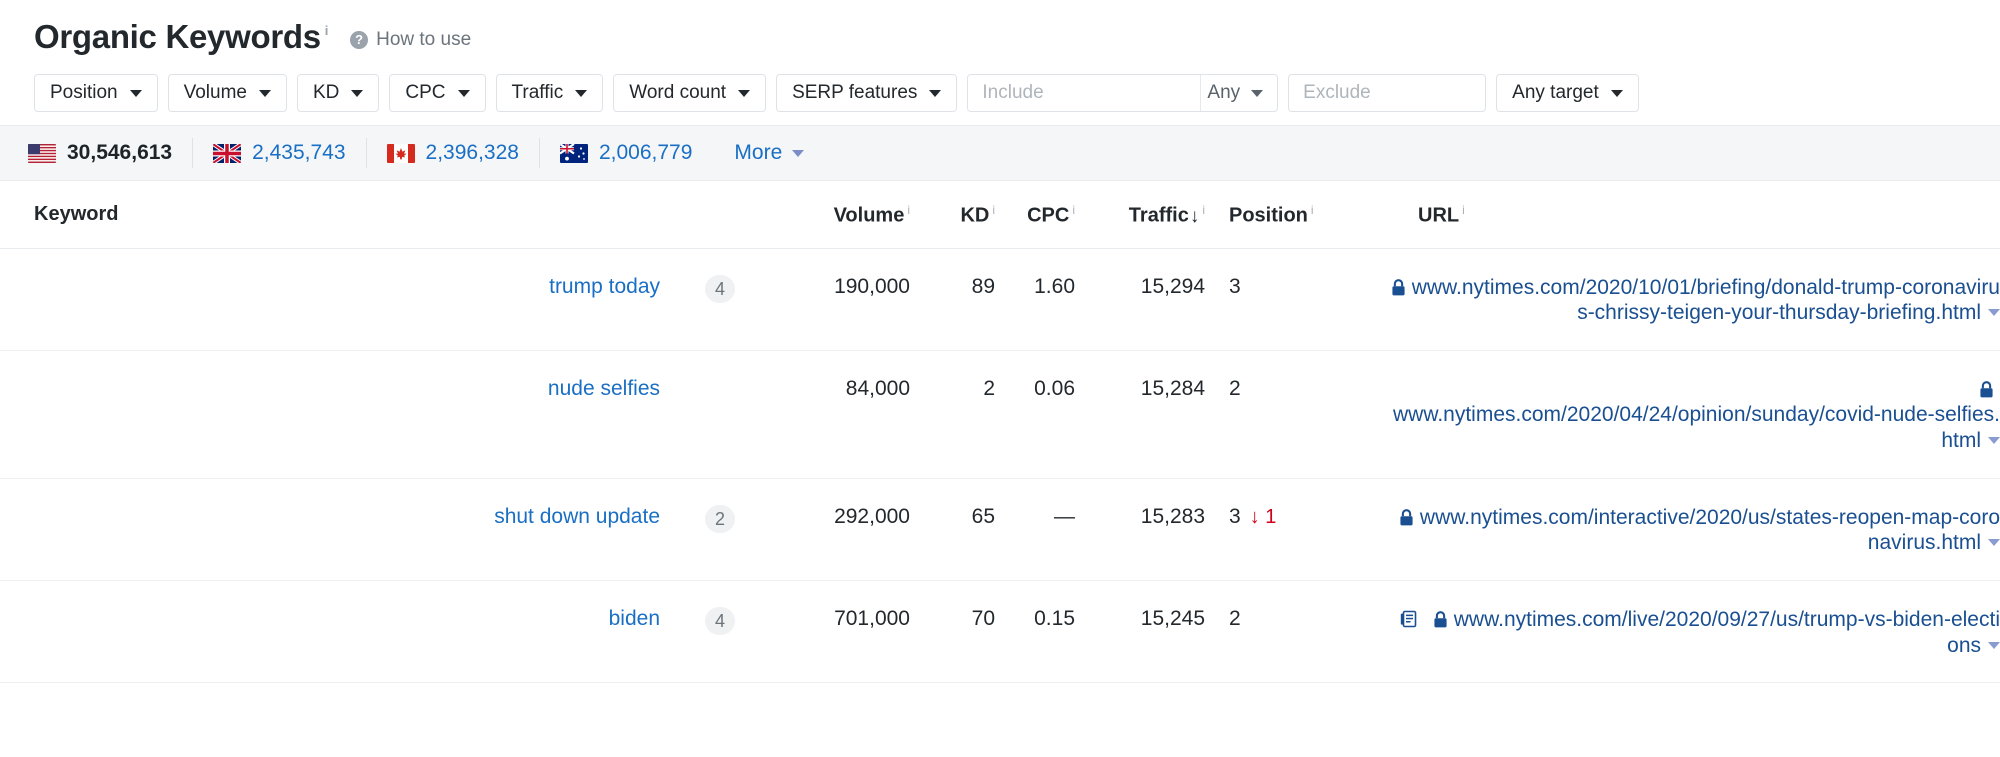 This screenshot has height=757, width=2000. What do you see at coordinates (952, 414) in the screenshot?
I see `kd-cell: 2` at bounding box center [952, 414].